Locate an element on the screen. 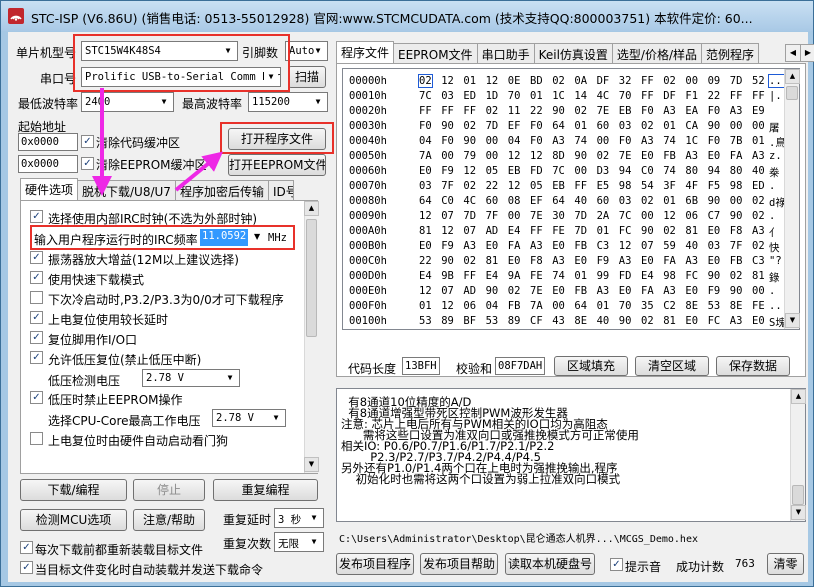  hex-byte: C3 is located at coordinates (603, 246).